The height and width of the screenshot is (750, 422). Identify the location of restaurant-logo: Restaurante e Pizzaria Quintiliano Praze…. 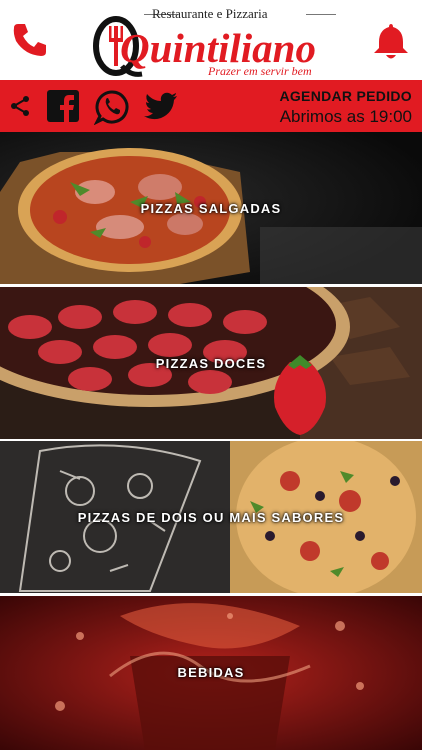
(213, 42).